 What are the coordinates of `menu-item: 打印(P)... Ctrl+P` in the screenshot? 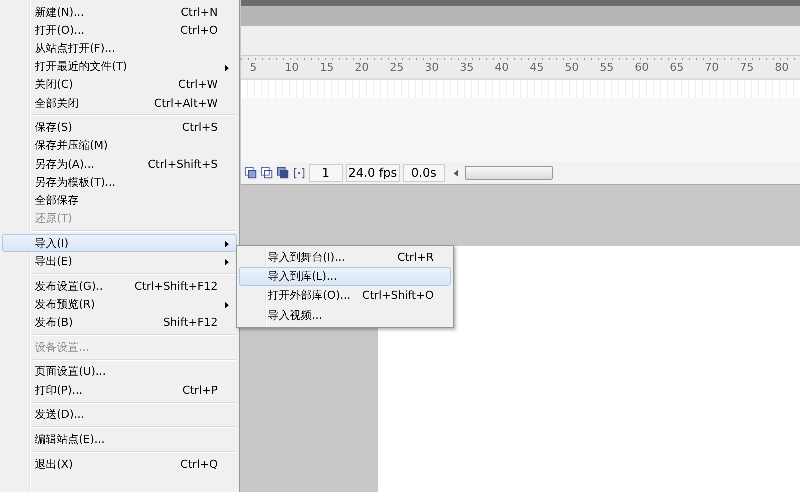 It's located at (119, 390).